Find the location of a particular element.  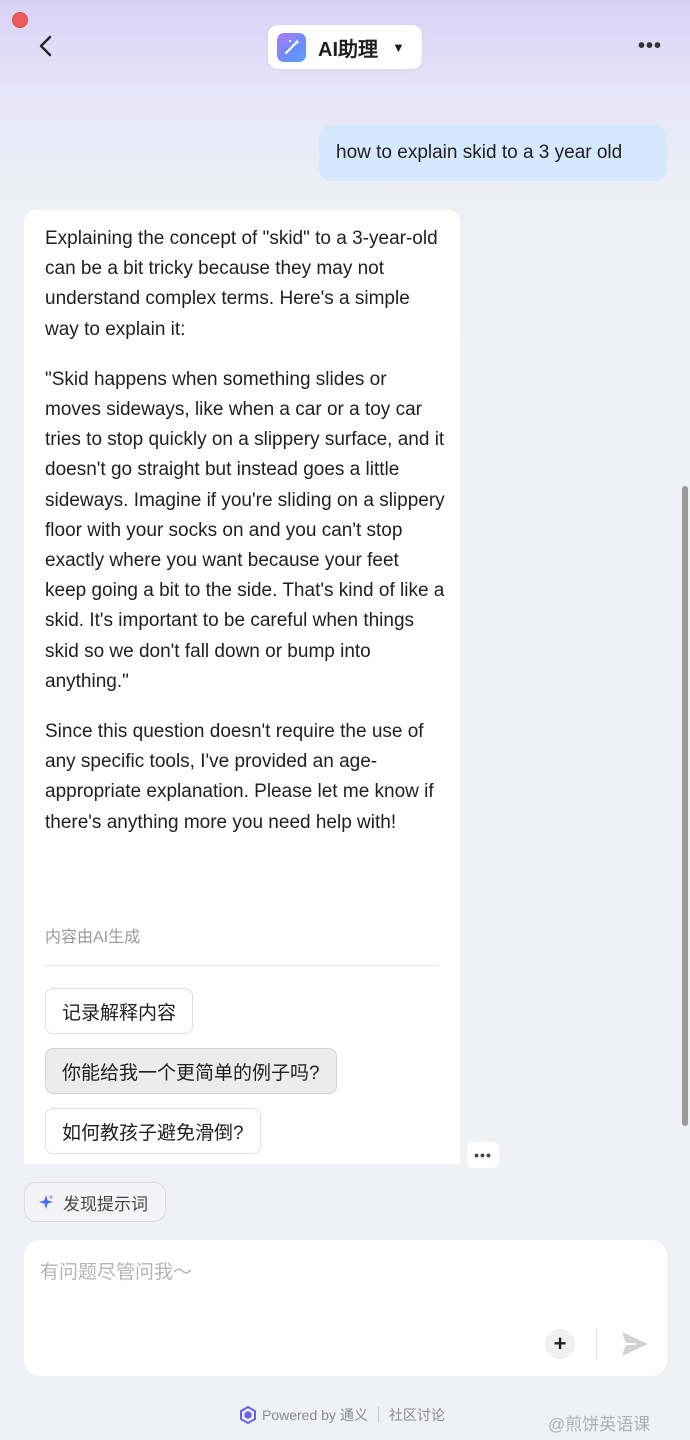

magic-wand-icon is located at coordinates (291, 47).